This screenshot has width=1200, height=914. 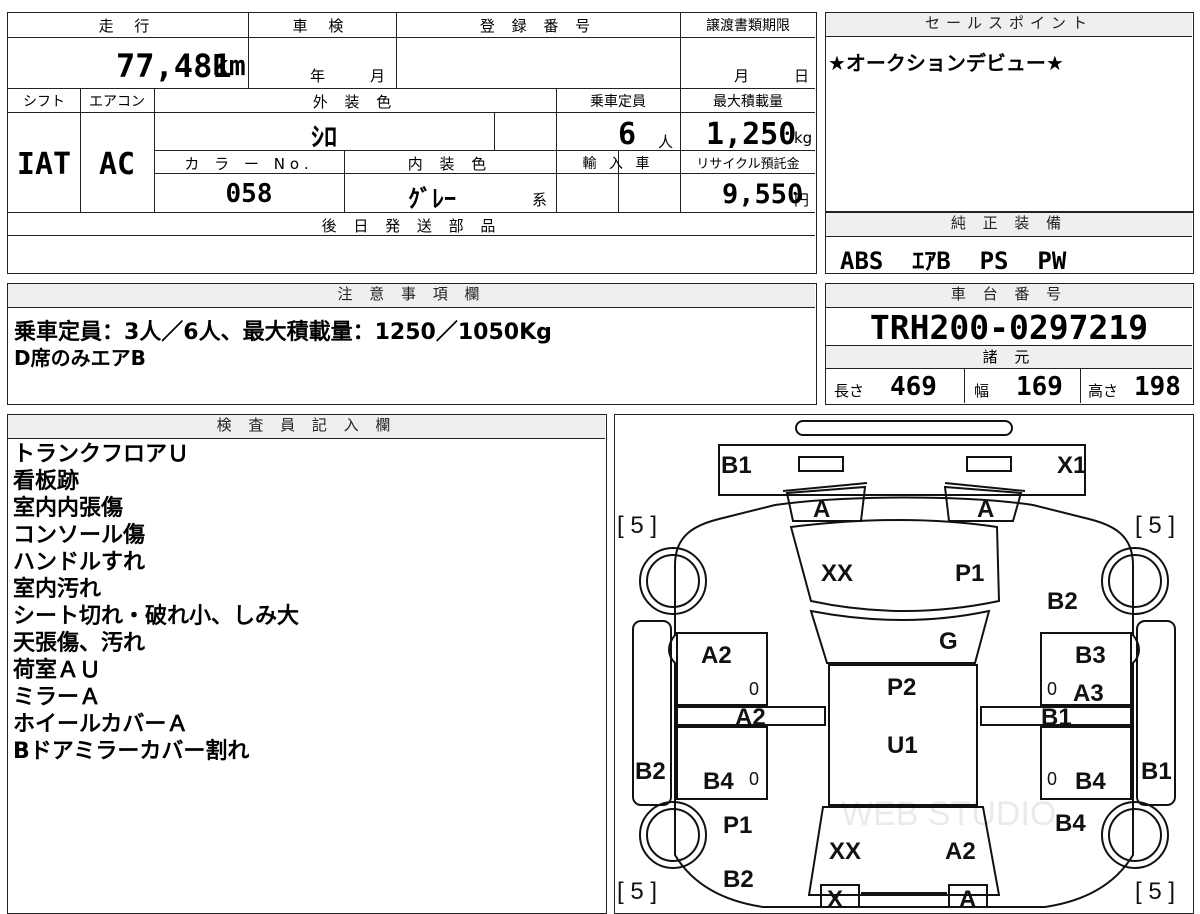 What do you see at coordinates (44, 164) in the screenshot?
I see `shift-value: IAT` at bounding box center [44, 164].